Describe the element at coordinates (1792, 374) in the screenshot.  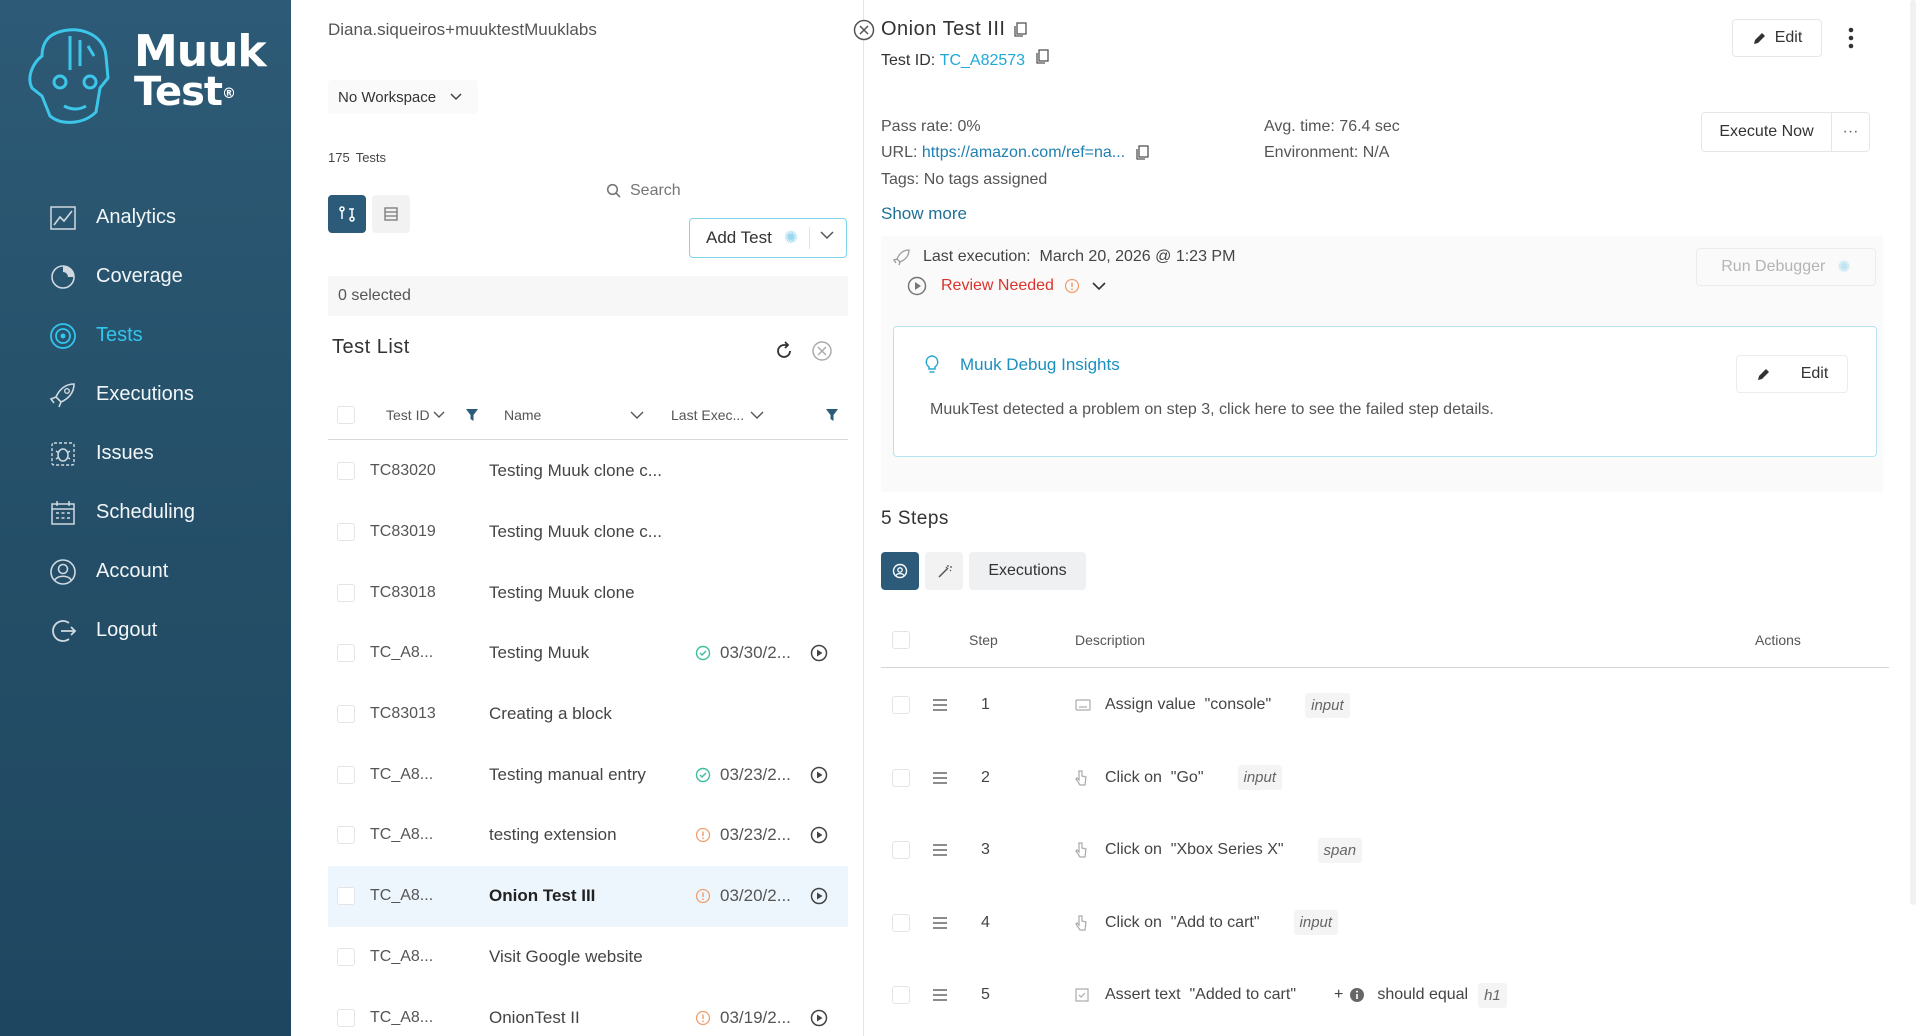
I see `insights-edit-button: Edit` at that location.